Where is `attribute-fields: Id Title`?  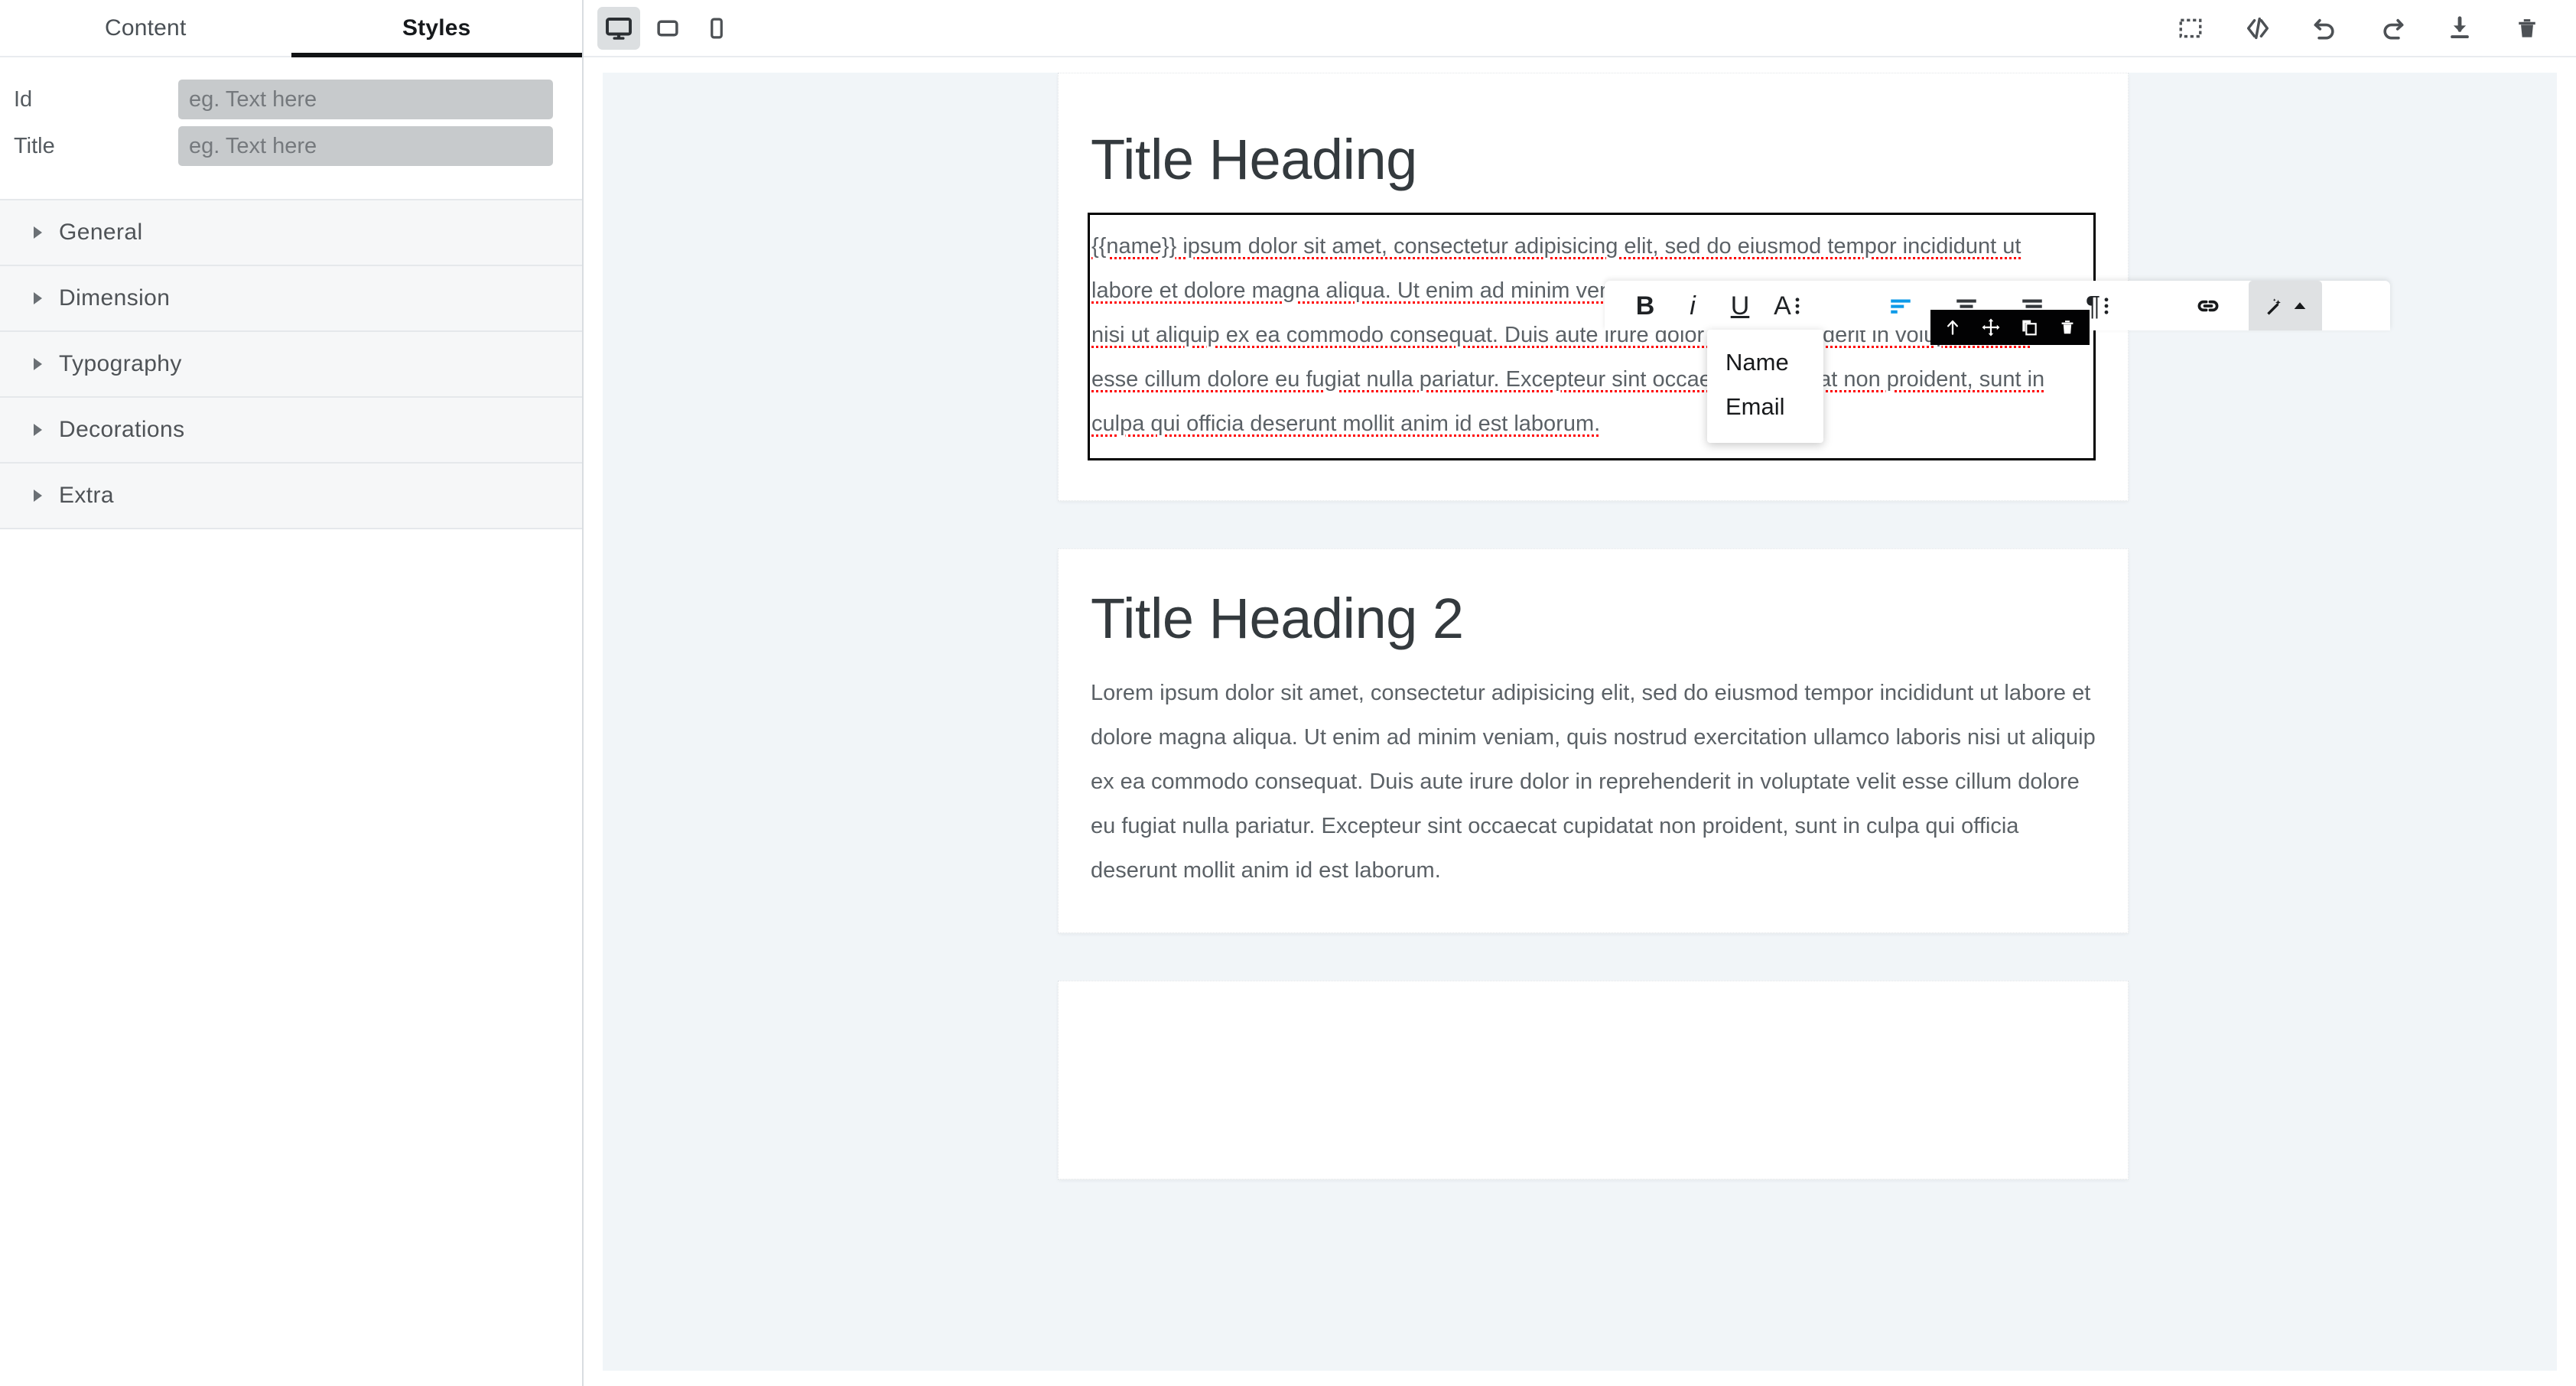 attribute-fields: Id Title is located at coordinates (291, 128).